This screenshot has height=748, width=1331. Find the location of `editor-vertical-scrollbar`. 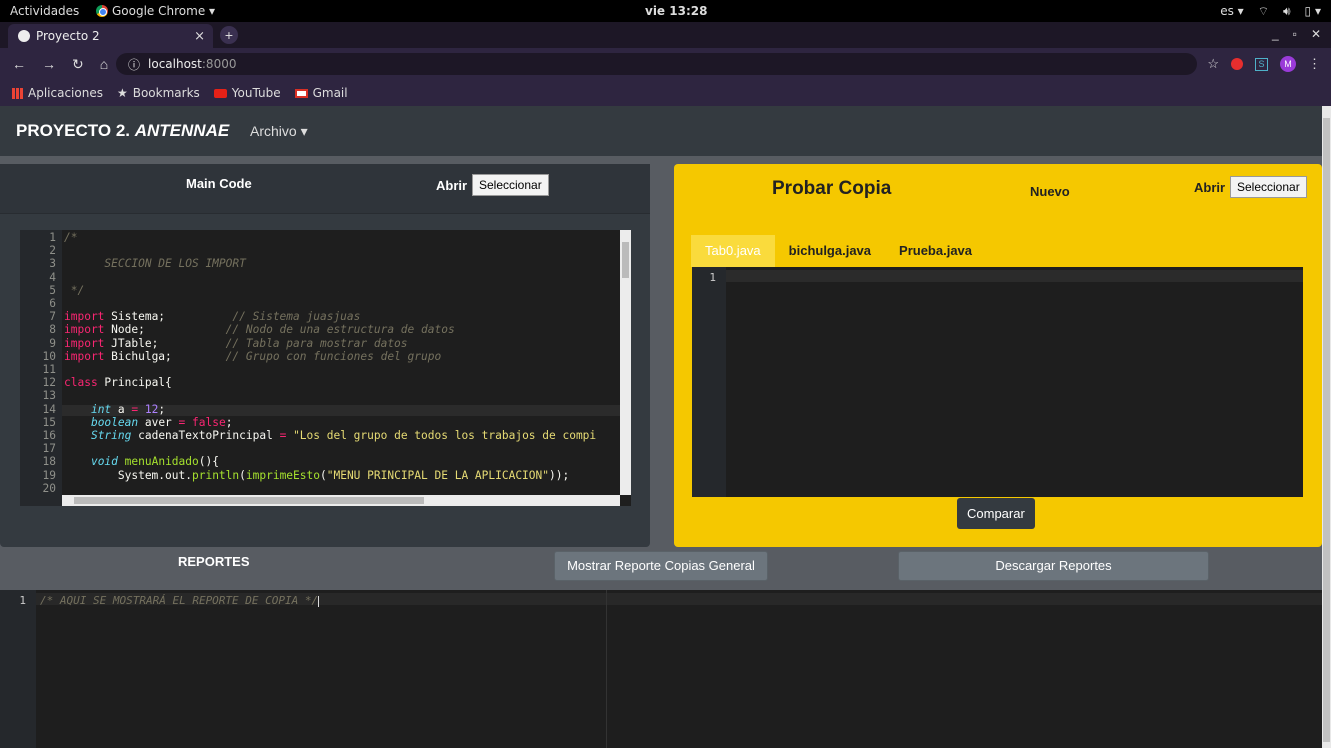

editor-vertical-scrollbar is located at coordinates (625, 362).